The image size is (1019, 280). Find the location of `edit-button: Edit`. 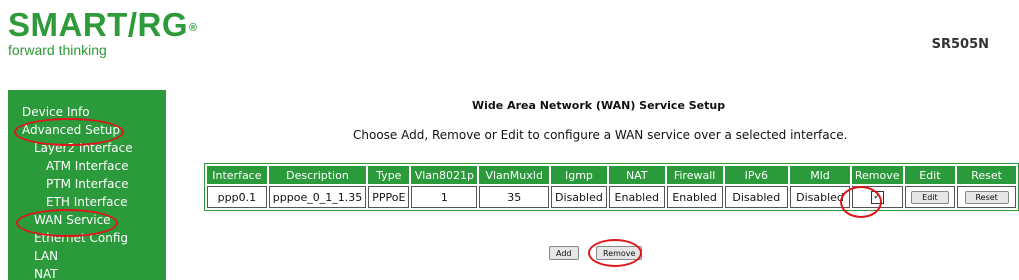

edit-button: Edit is located at coordinates (929, 197).